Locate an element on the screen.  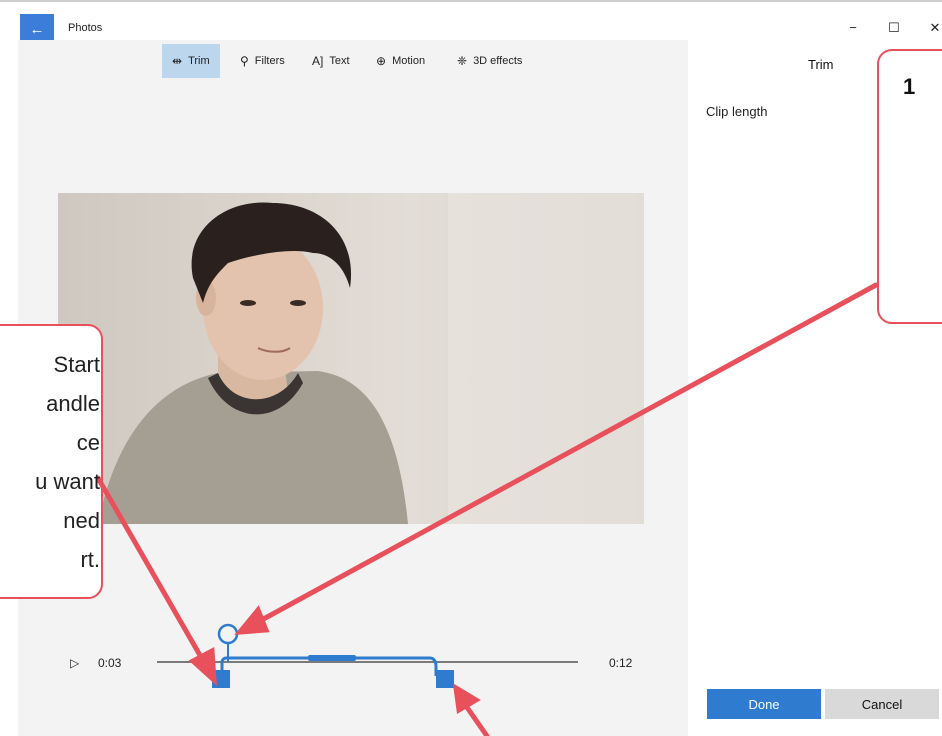
callout-line: andle is located at coordinates (73, 403).